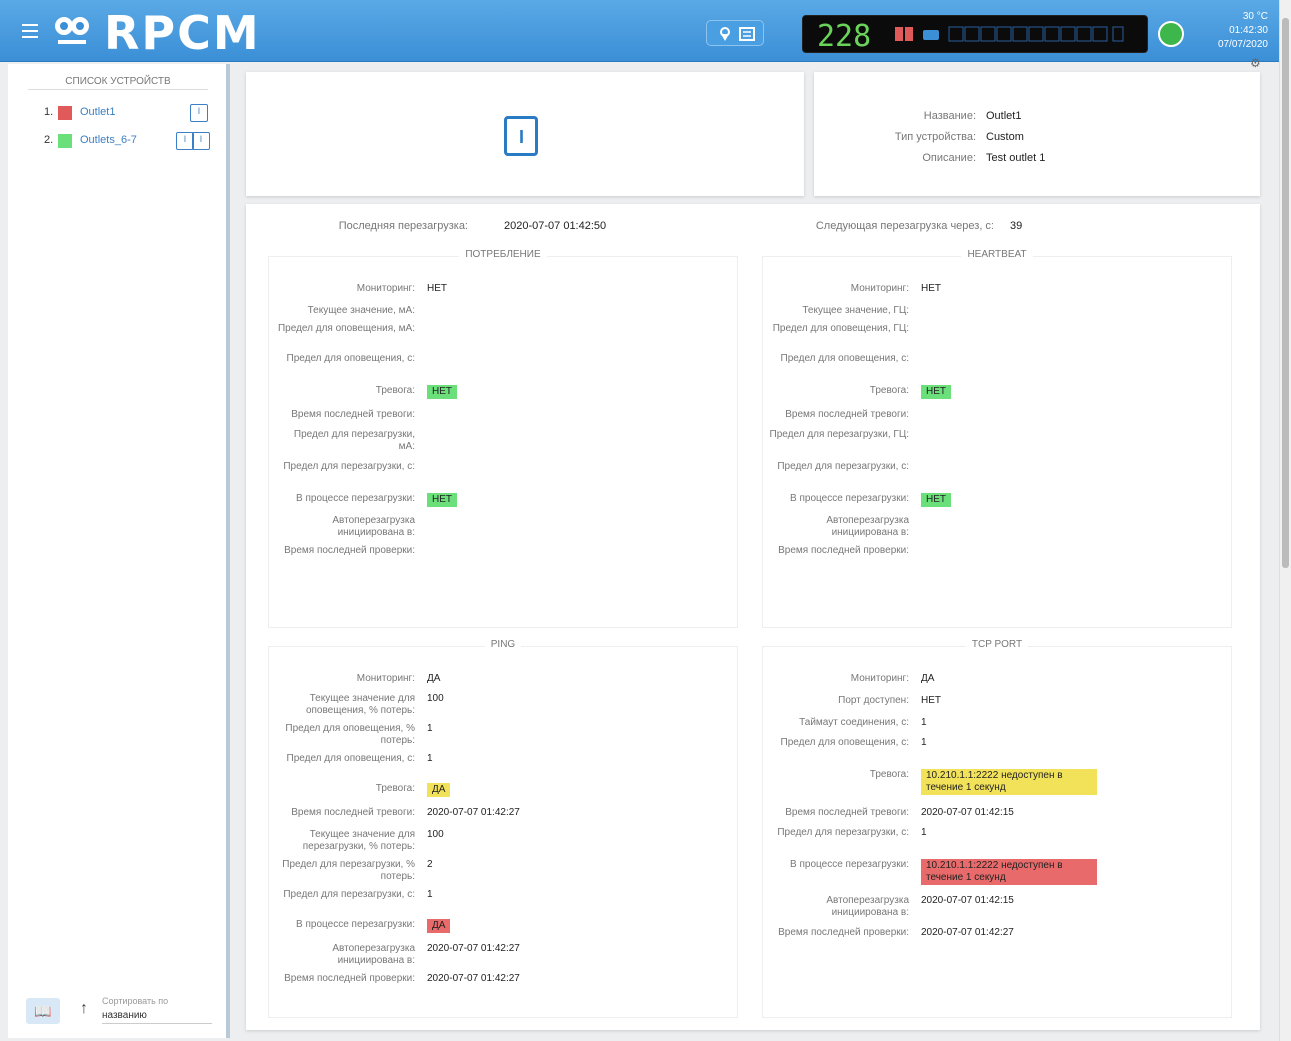 The image size is (1291, 1041). What do you see at coordinates (503, 644) in the screenshot?
I see `section-title: Ping` at bounding box center [503, 644].